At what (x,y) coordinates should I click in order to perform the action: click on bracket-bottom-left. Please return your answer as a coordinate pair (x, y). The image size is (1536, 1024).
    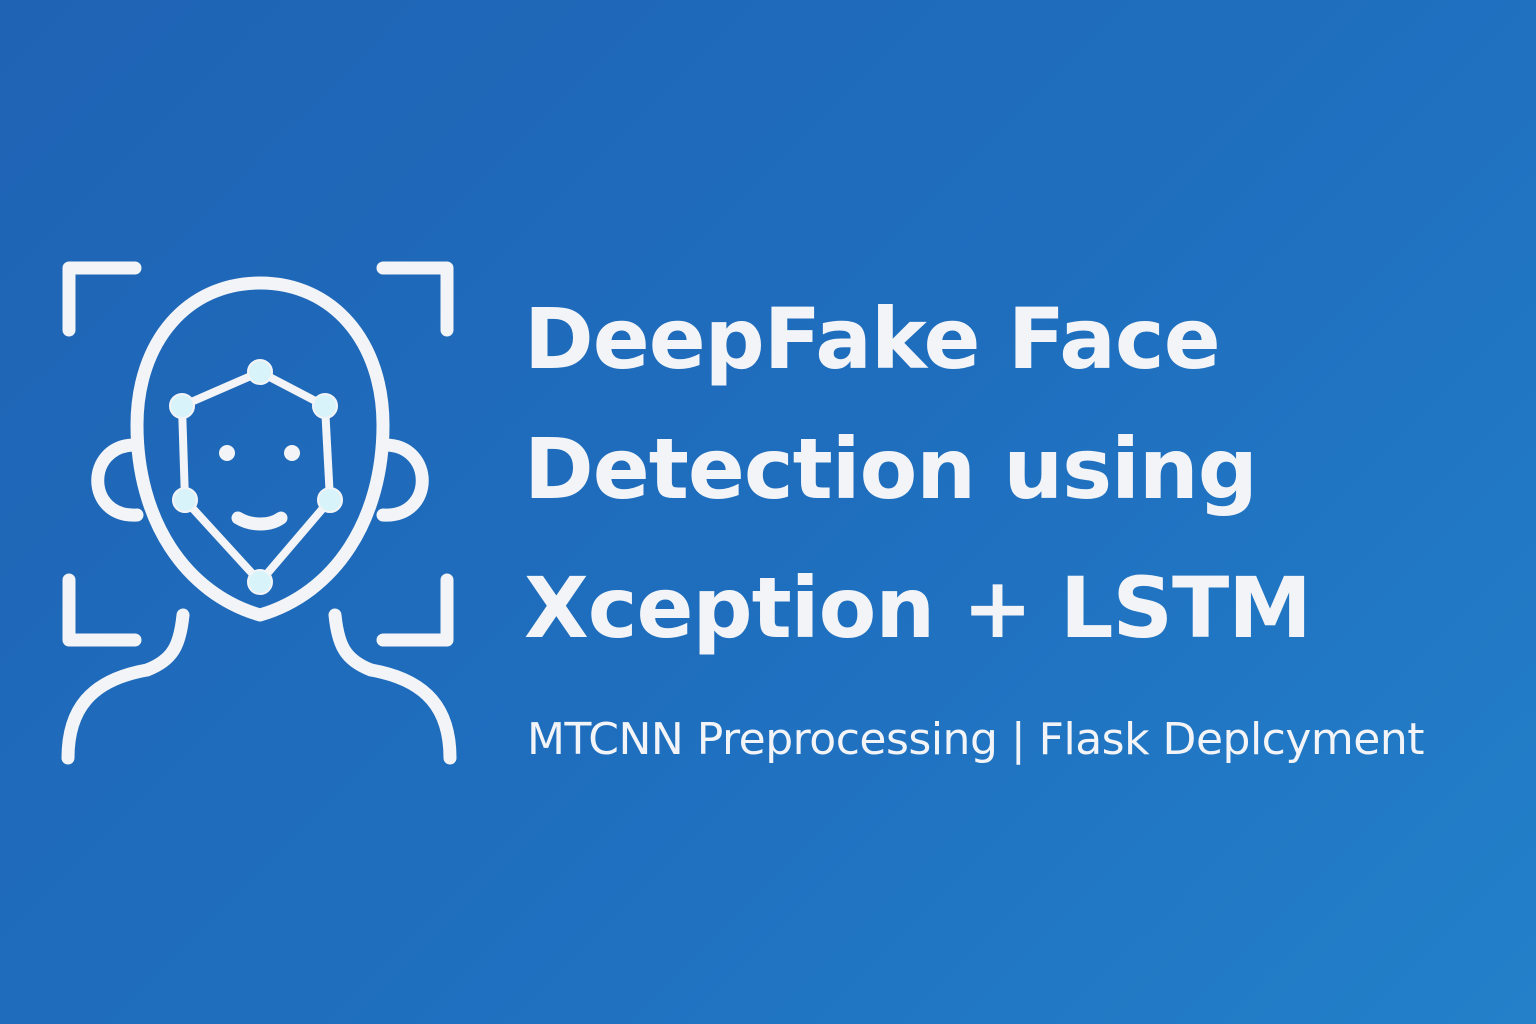
    Looking at the image, I should click on (102, 610).